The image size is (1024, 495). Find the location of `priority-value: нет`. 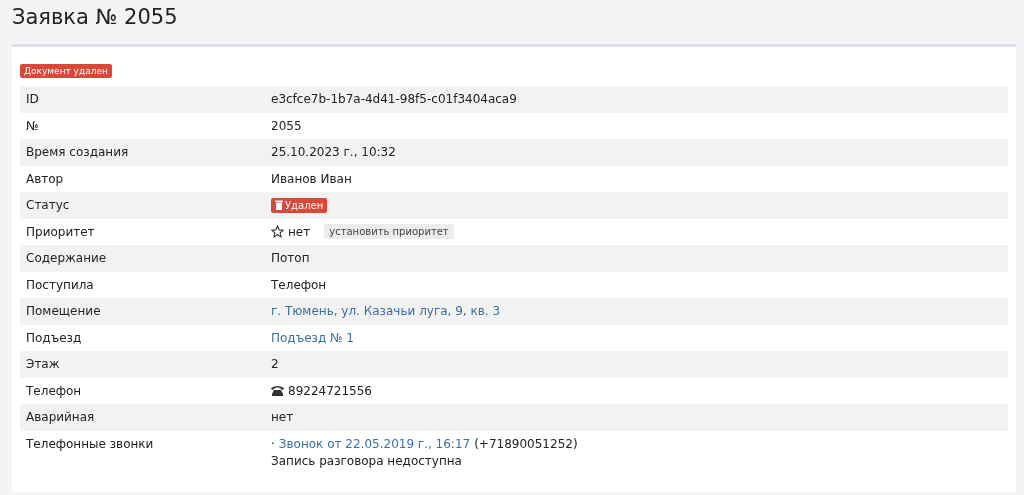

priority-value: нет is located at coordinates (299, 231).